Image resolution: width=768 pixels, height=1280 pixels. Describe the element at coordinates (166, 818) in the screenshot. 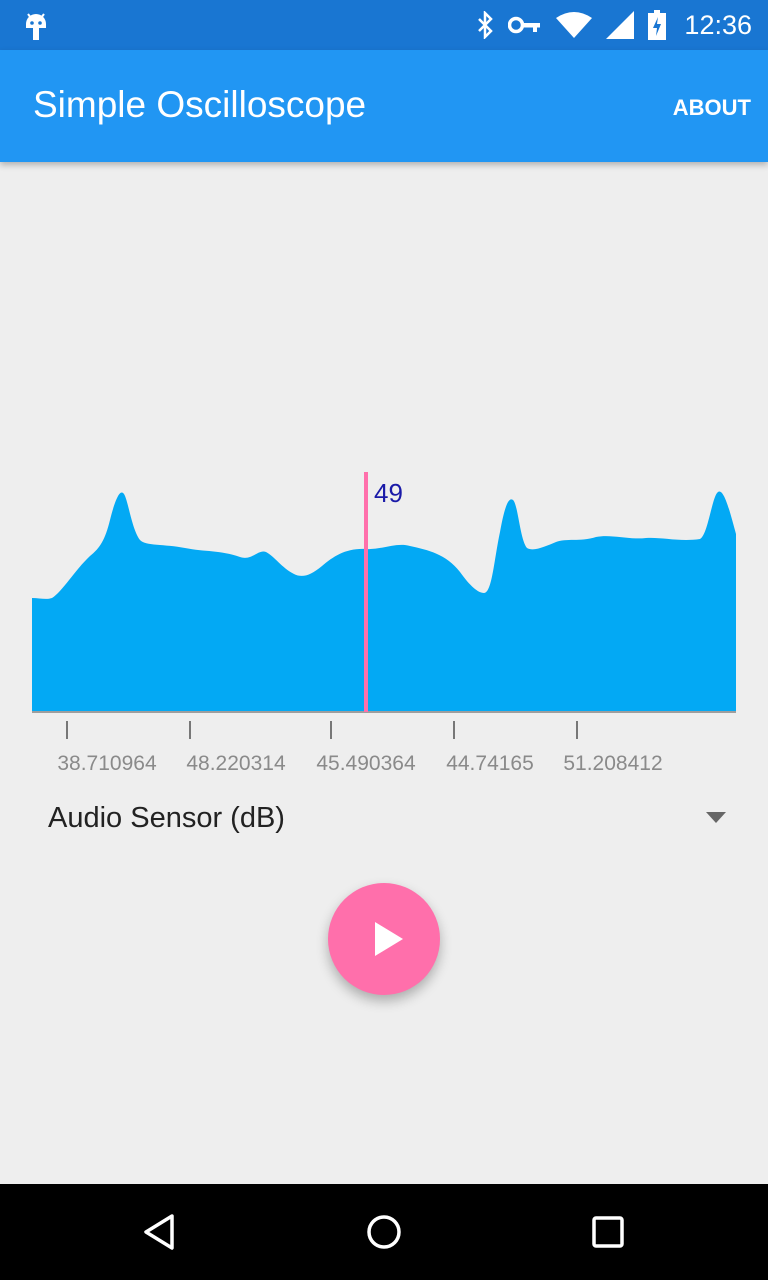

I see `sensor-dropdown-value: Audio Sensor (dB)` at that location.